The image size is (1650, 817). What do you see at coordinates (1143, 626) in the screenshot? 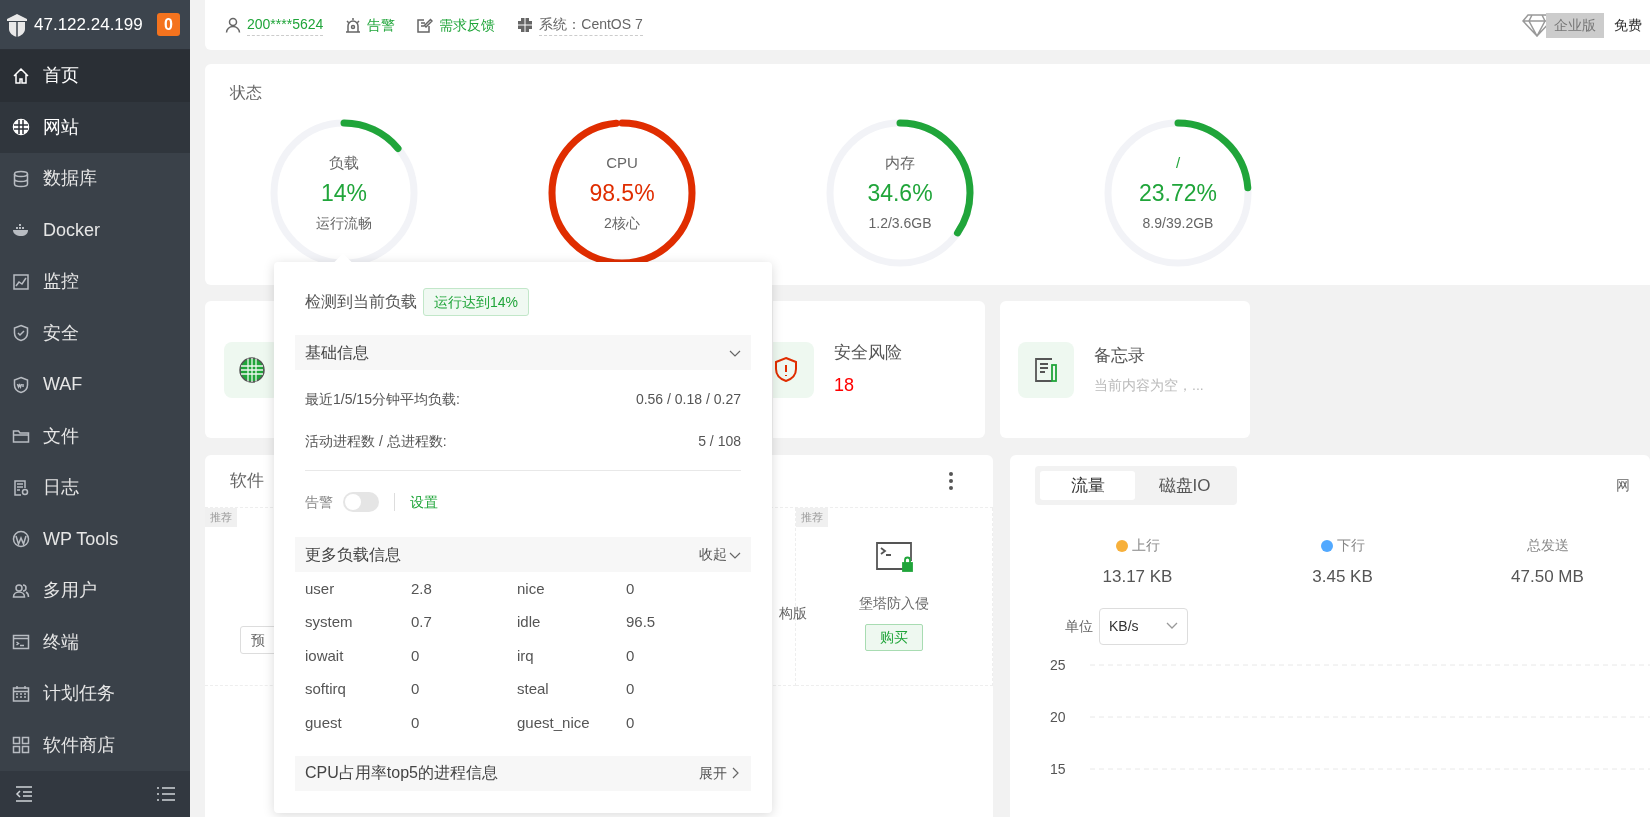
I see `unit-select: KB/s` at bounding box center [1143, 626].